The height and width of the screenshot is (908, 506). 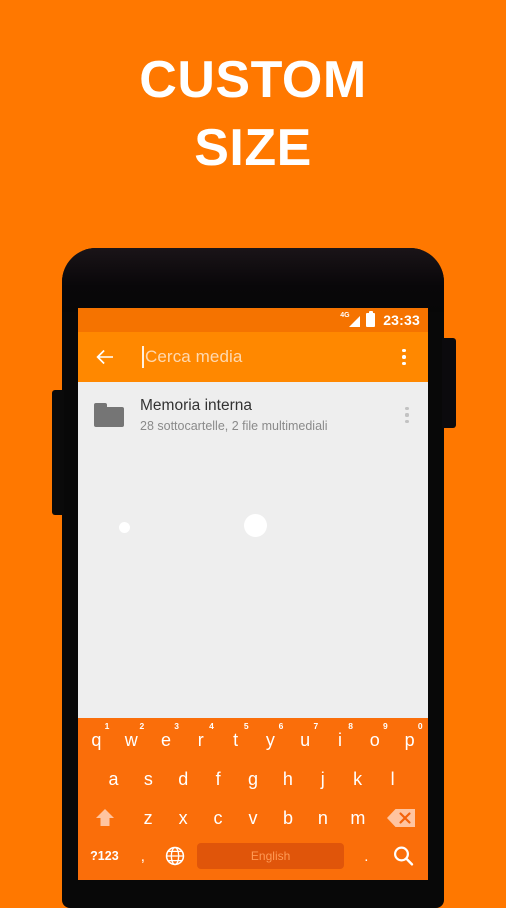 I want to click on key-label: q, so click(x=96, y=739).